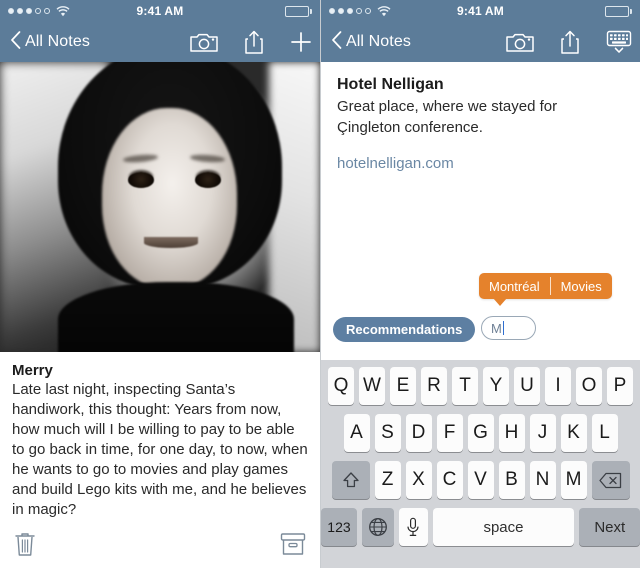 The width and height of the screenshot is (640, 568). What do you see at coordinates (434, 386) in the screenshot?
I see `key-r: R` at bounding box center [434, 386].